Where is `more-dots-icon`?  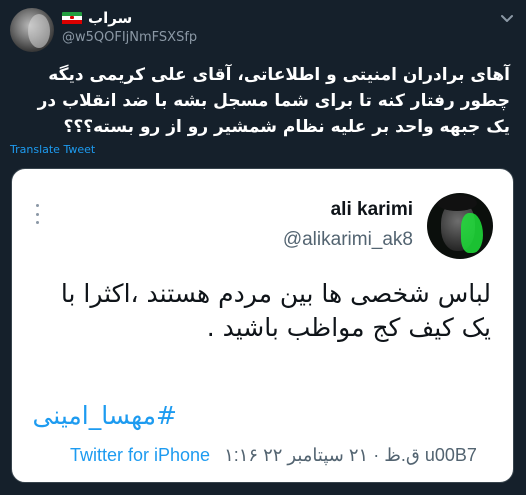 more-dots-icon is located at coordinates (37, 214).